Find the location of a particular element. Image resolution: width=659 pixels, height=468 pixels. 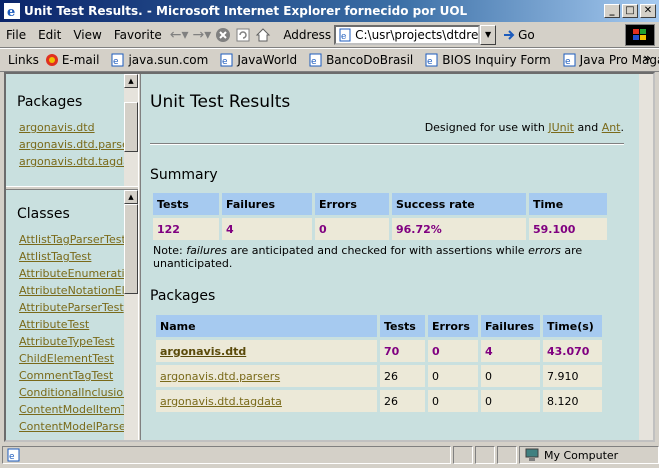

status-text: e is located at coordinates (226, 455).